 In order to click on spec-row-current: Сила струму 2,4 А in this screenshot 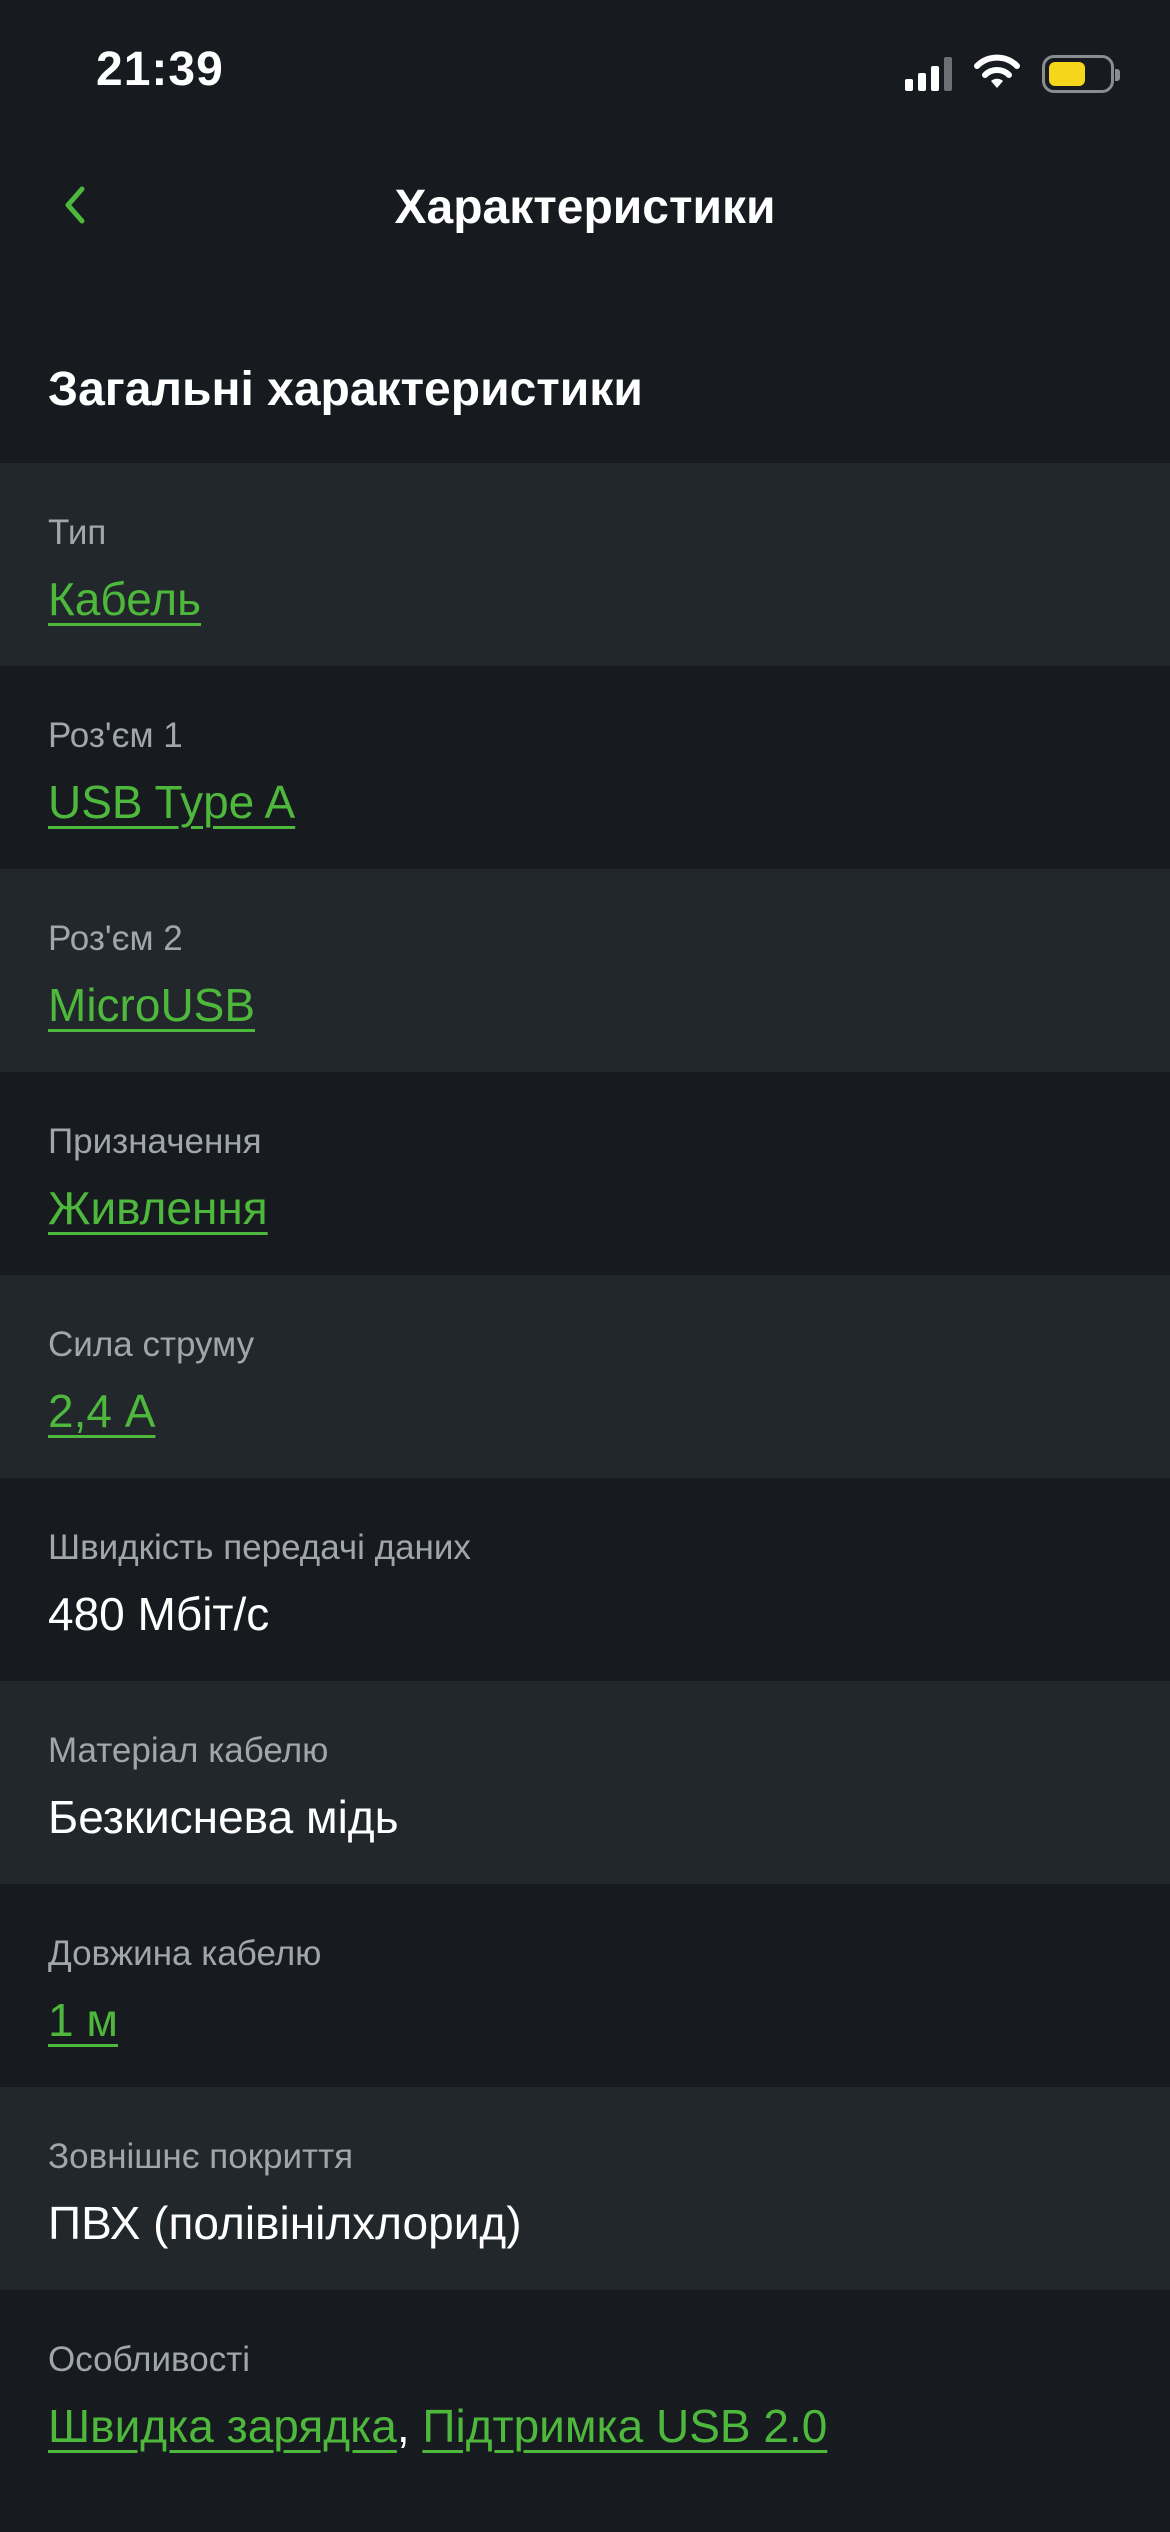, I will do `click(585, 1376)`.